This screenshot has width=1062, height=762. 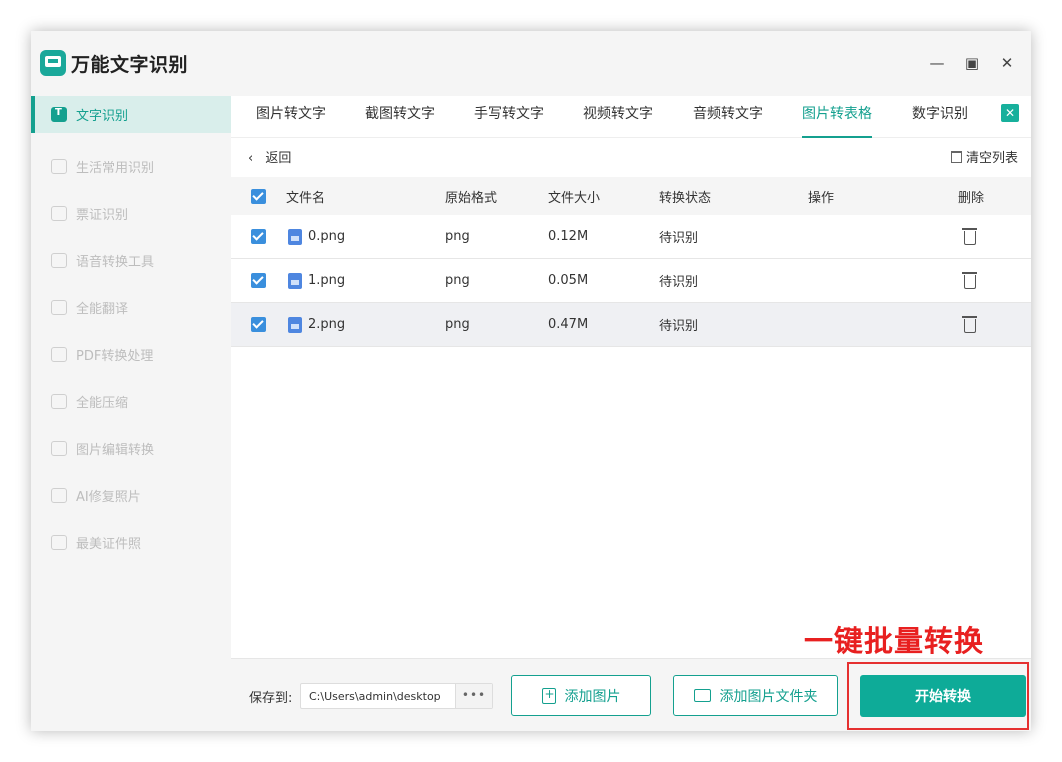 I want to click on close-button: ✕, so click(x=1007, y=63).